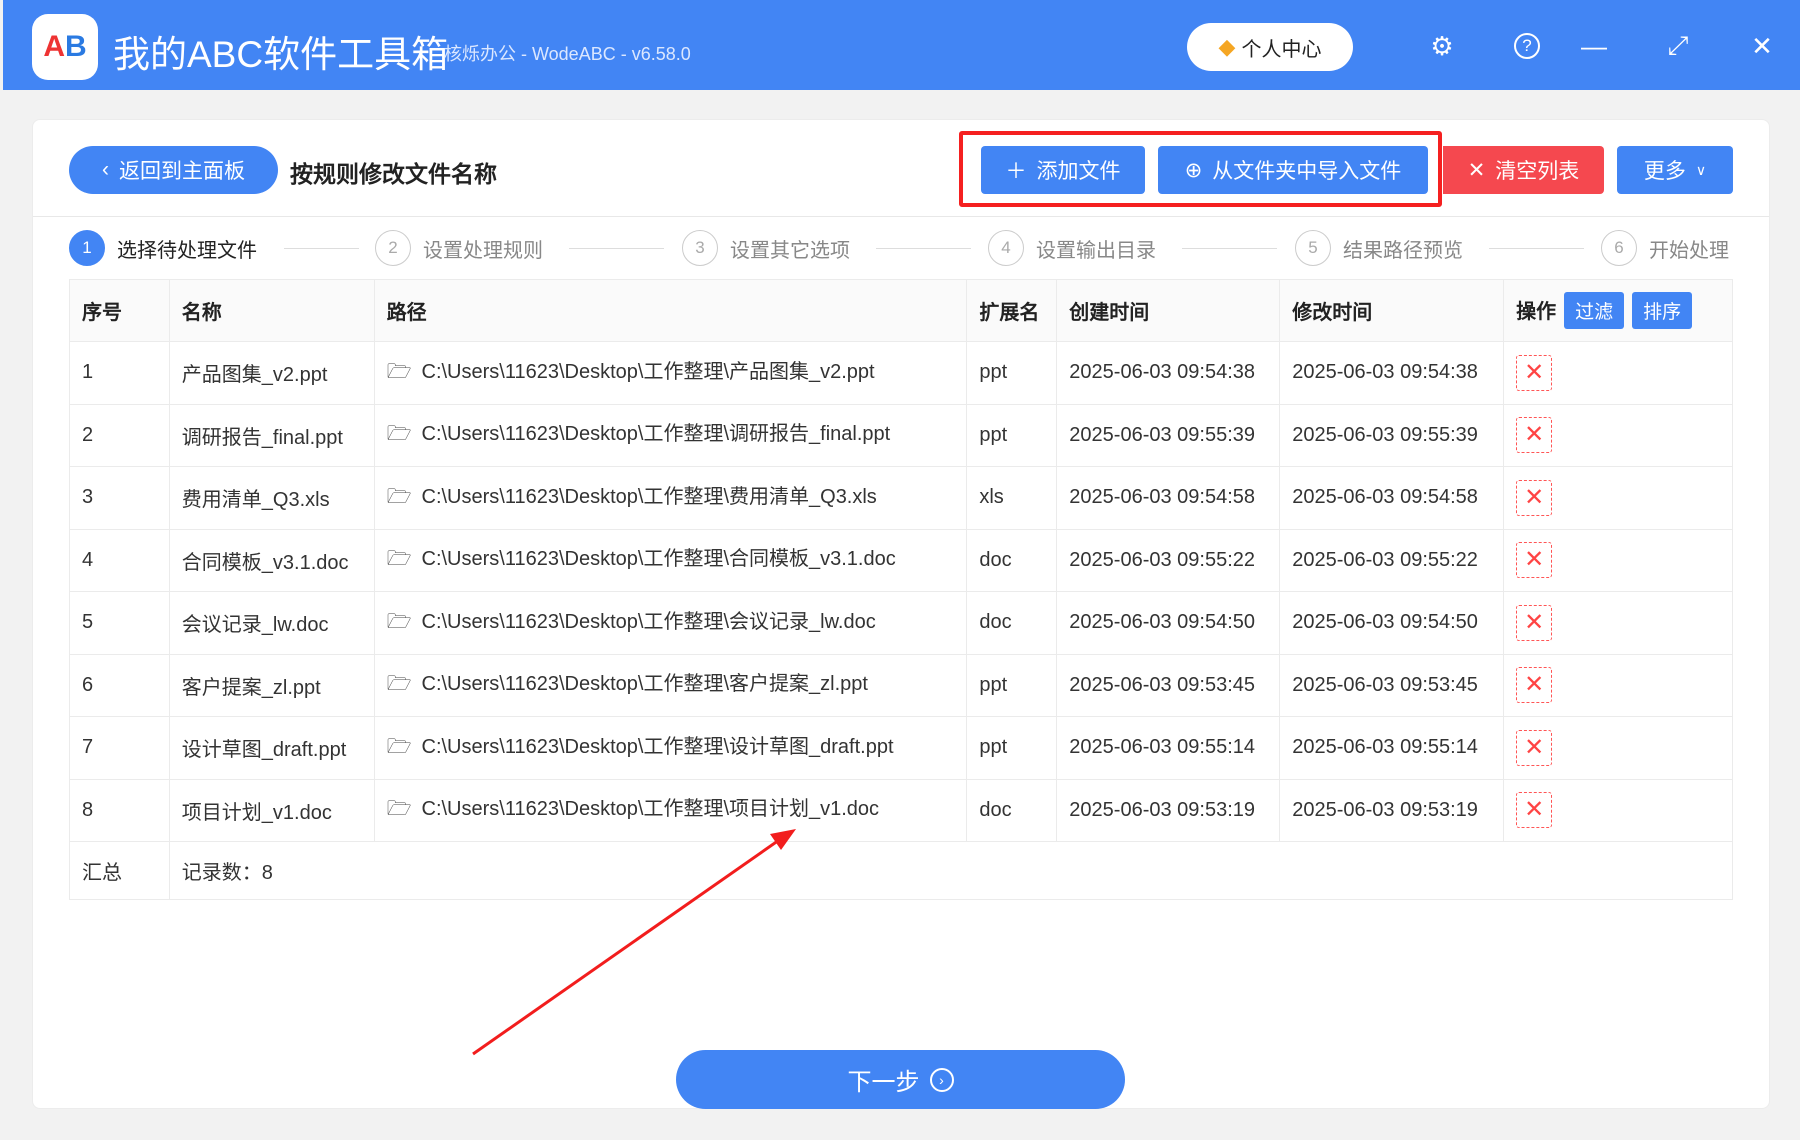 Image resolution: width=1800 pixels, height=1140 pixels. Describe the element at coordinates (1307, 171) in the screenshot. I see `import-folder-label: 从文件夹中导入文件` at that location.